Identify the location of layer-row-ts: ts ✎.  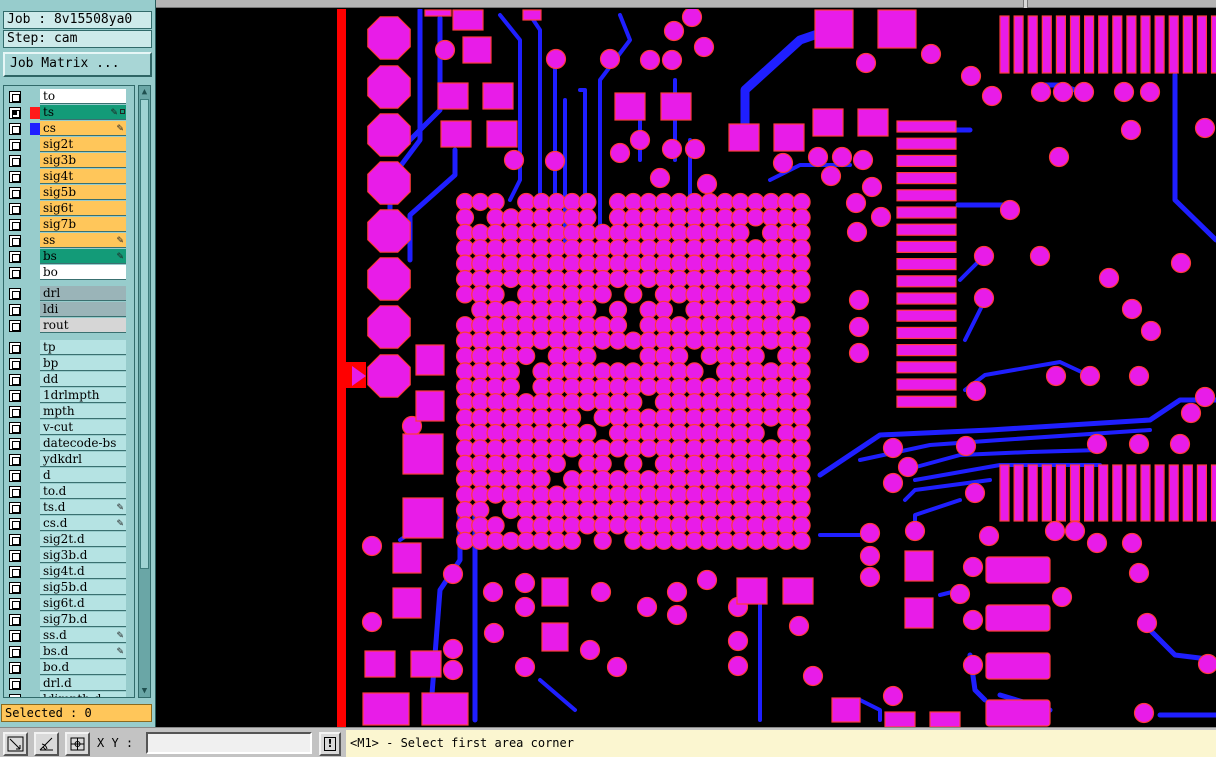
(69, 113).